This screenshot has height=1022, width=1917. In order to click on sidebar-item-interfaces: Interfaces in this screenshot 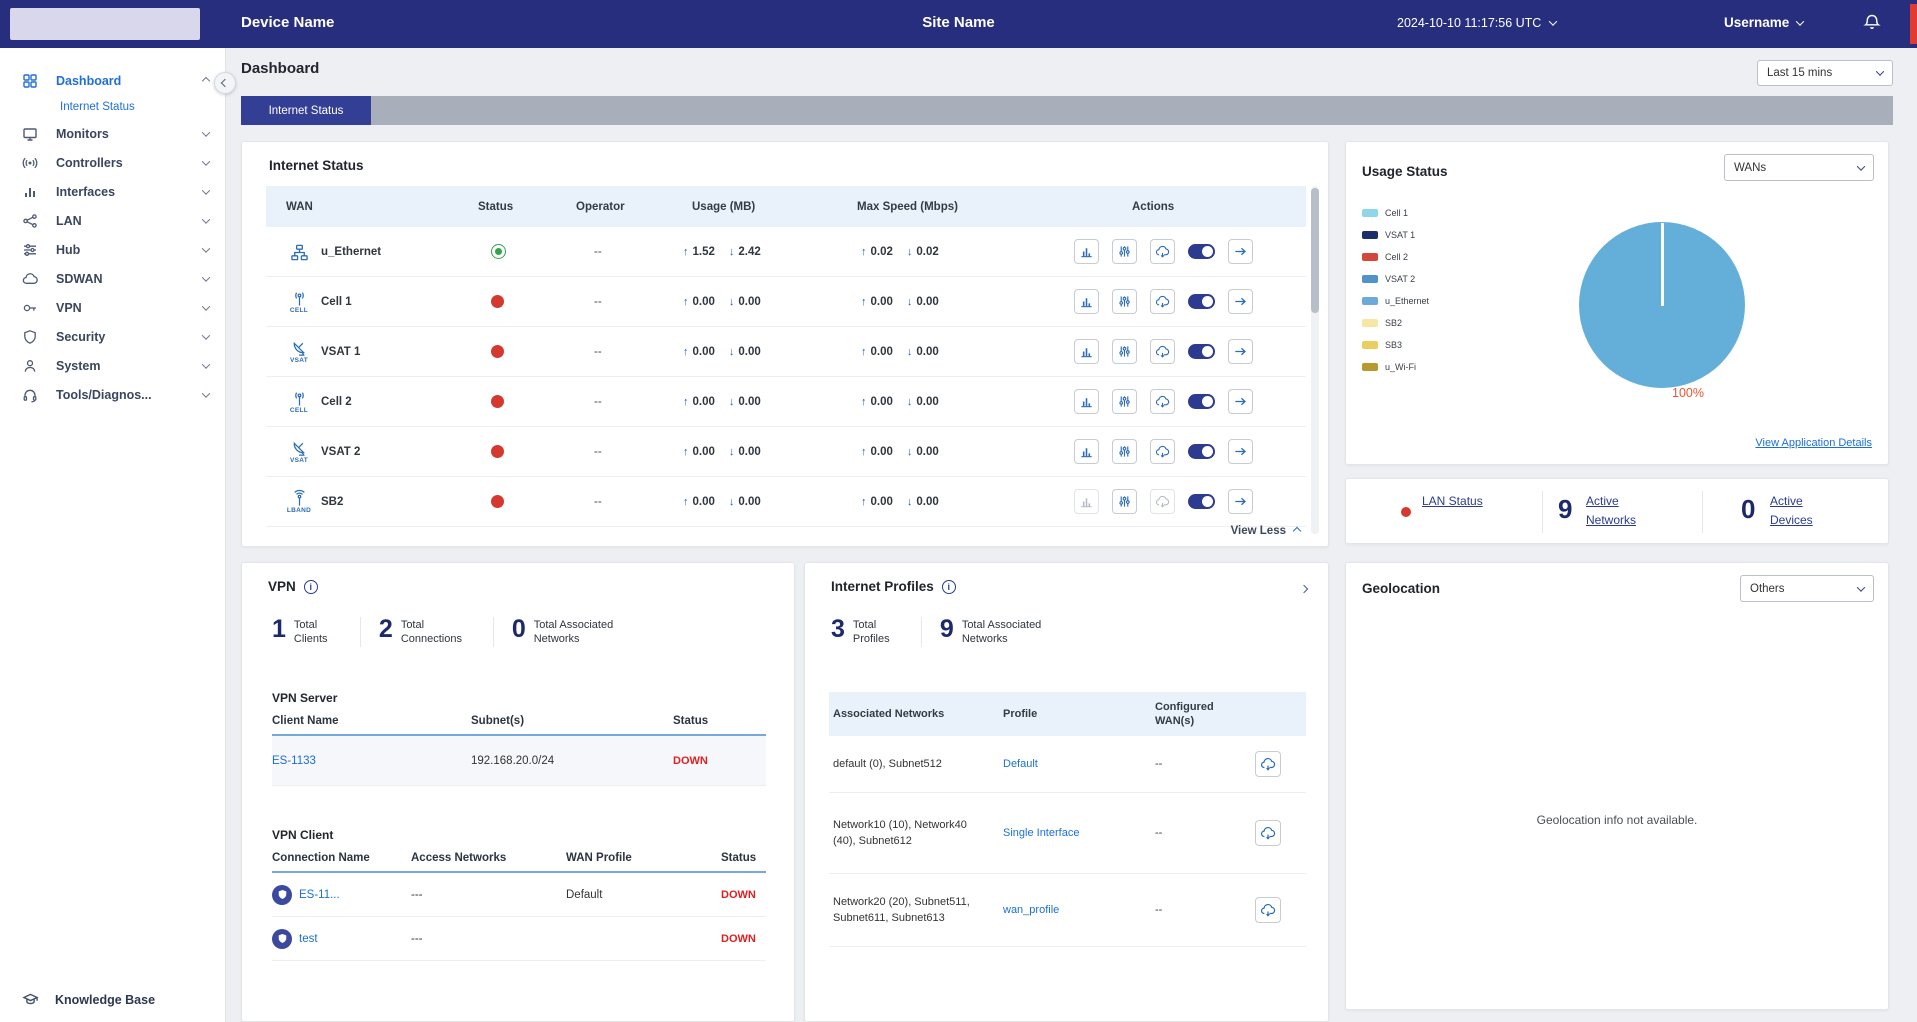, I will do `click(112, 191)`.